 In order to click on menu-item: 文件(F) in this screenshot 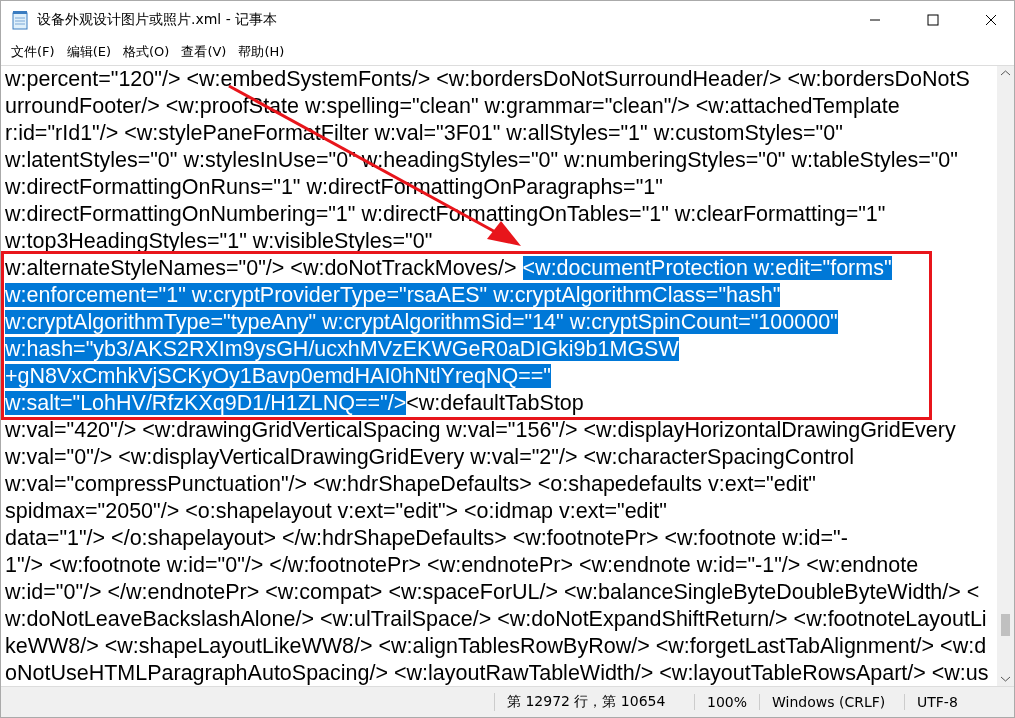, I will do `click(33, 52)`.